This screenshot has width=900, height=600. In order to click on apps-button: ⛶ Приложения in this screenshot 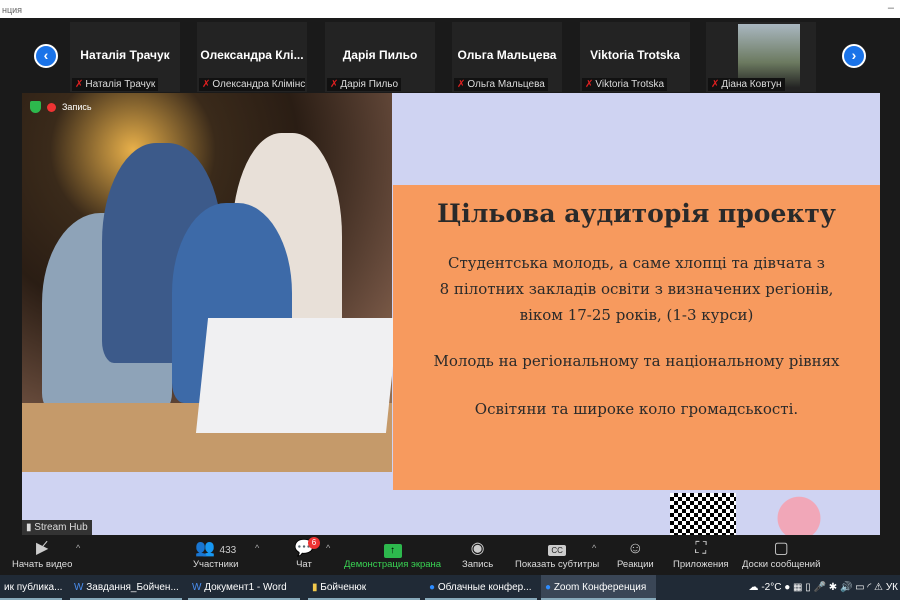, I will do `click(701, 554)`.